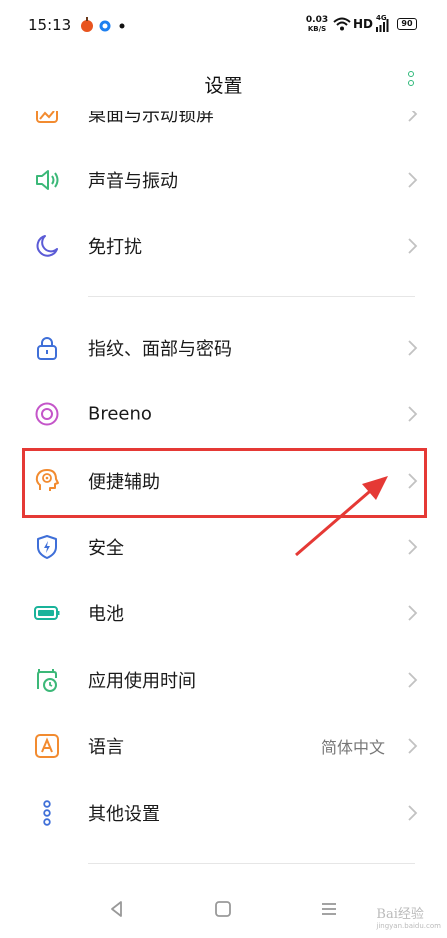 The height and width of the screenshot is (938, 447). What do you see at coordinates (382, 25) in the screenshot?
I see `signal-icon` at bounding box center [382, 25].